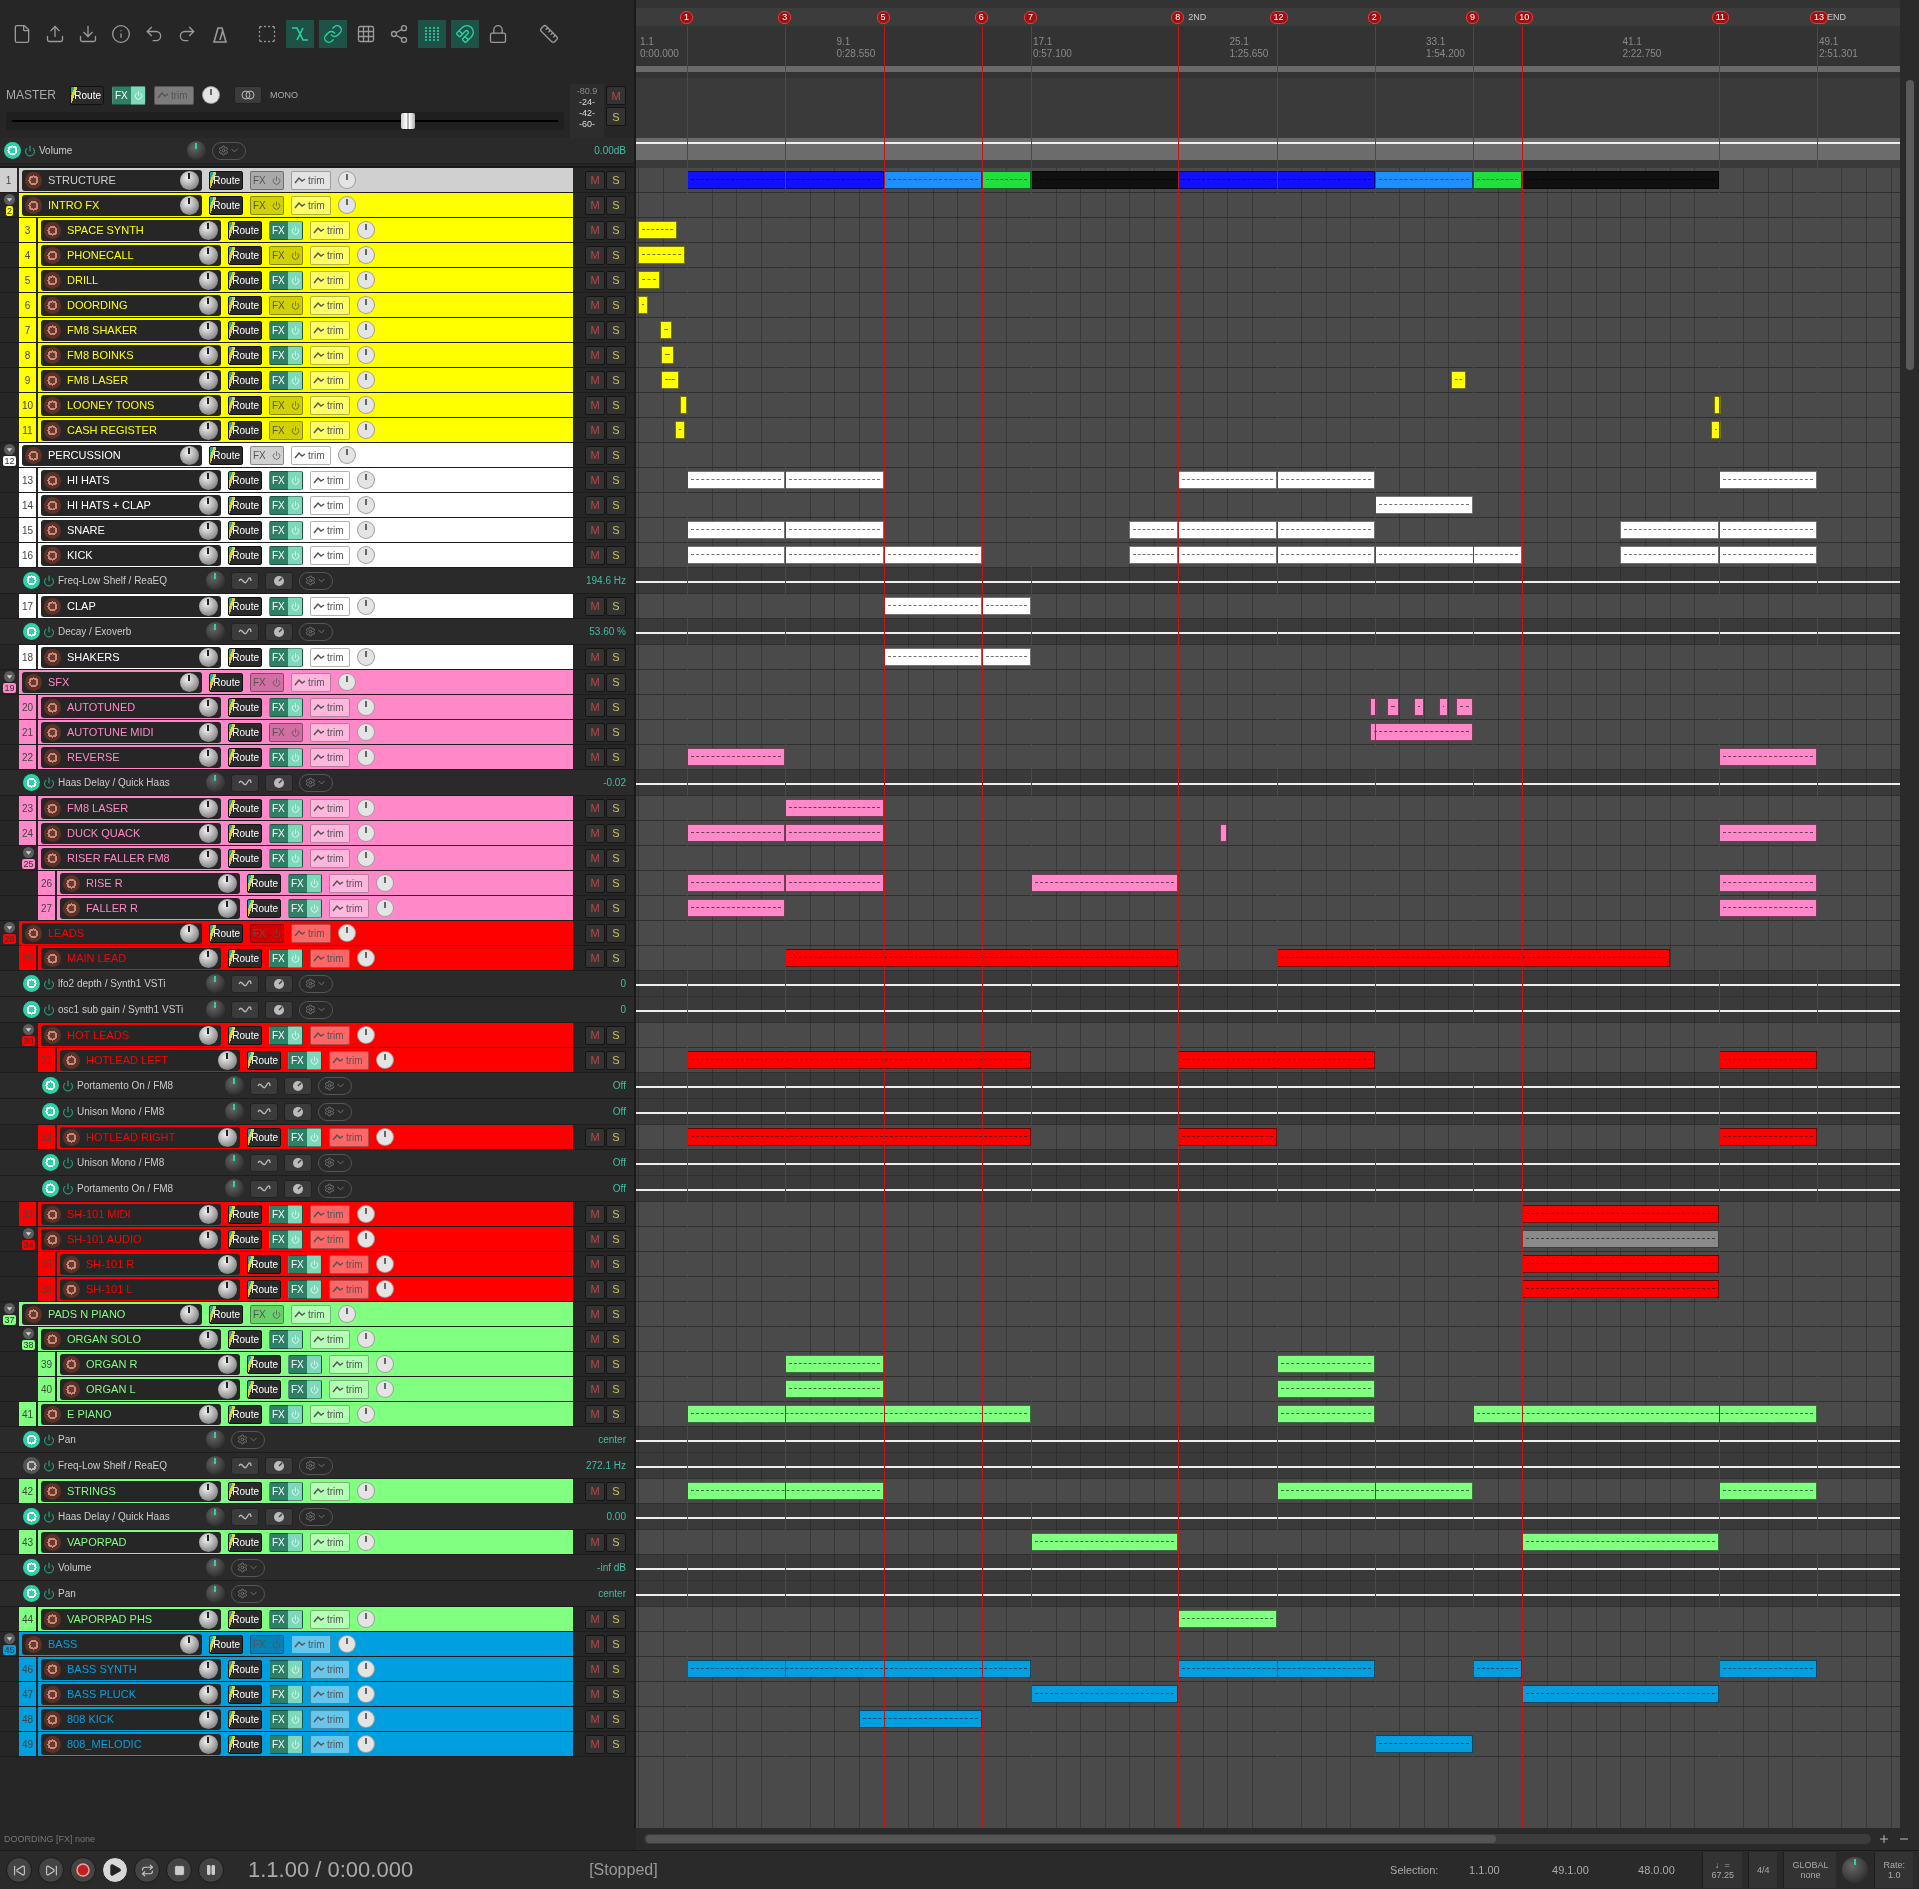  What do you see at coordinates (112, 205) in the screenshot?
I see `track-name-field: INTRO FX` at bounding box center [112, 205].